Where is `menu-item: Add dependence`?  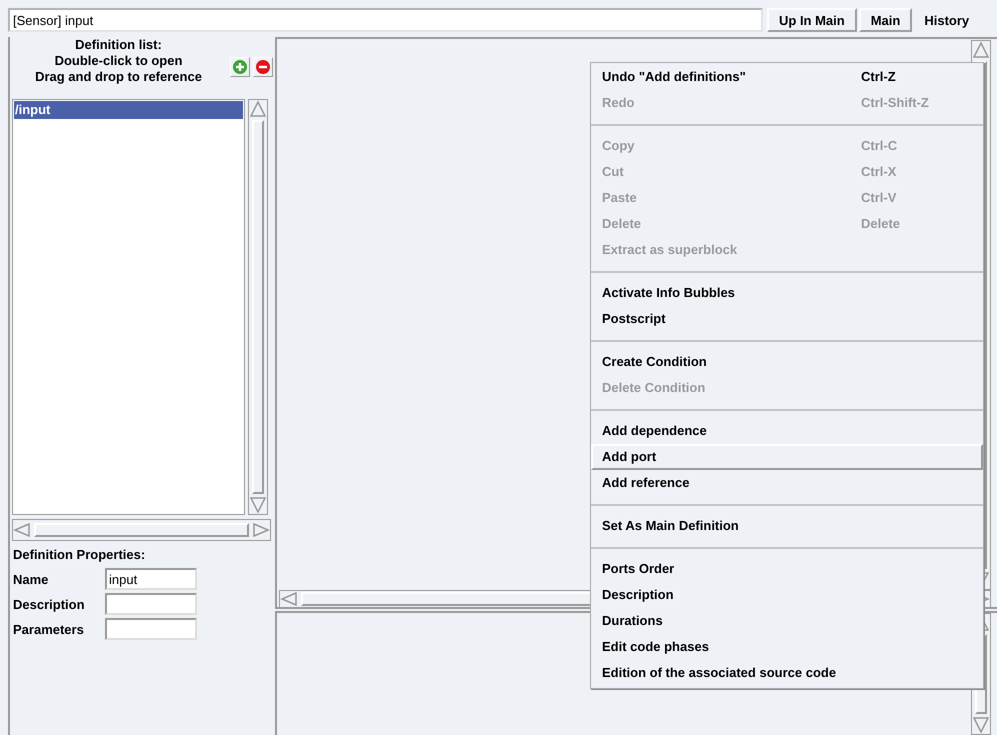
menu-item: Add dependence is located at coordinates (787, 431).